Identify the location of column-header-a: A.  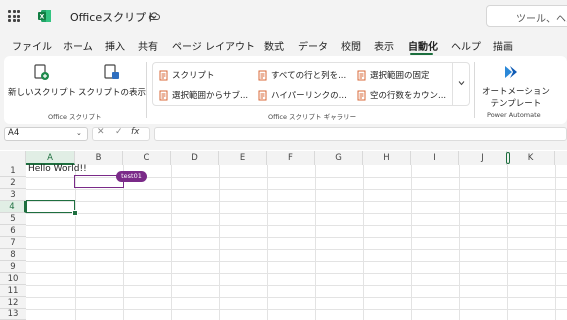
(50, 158).